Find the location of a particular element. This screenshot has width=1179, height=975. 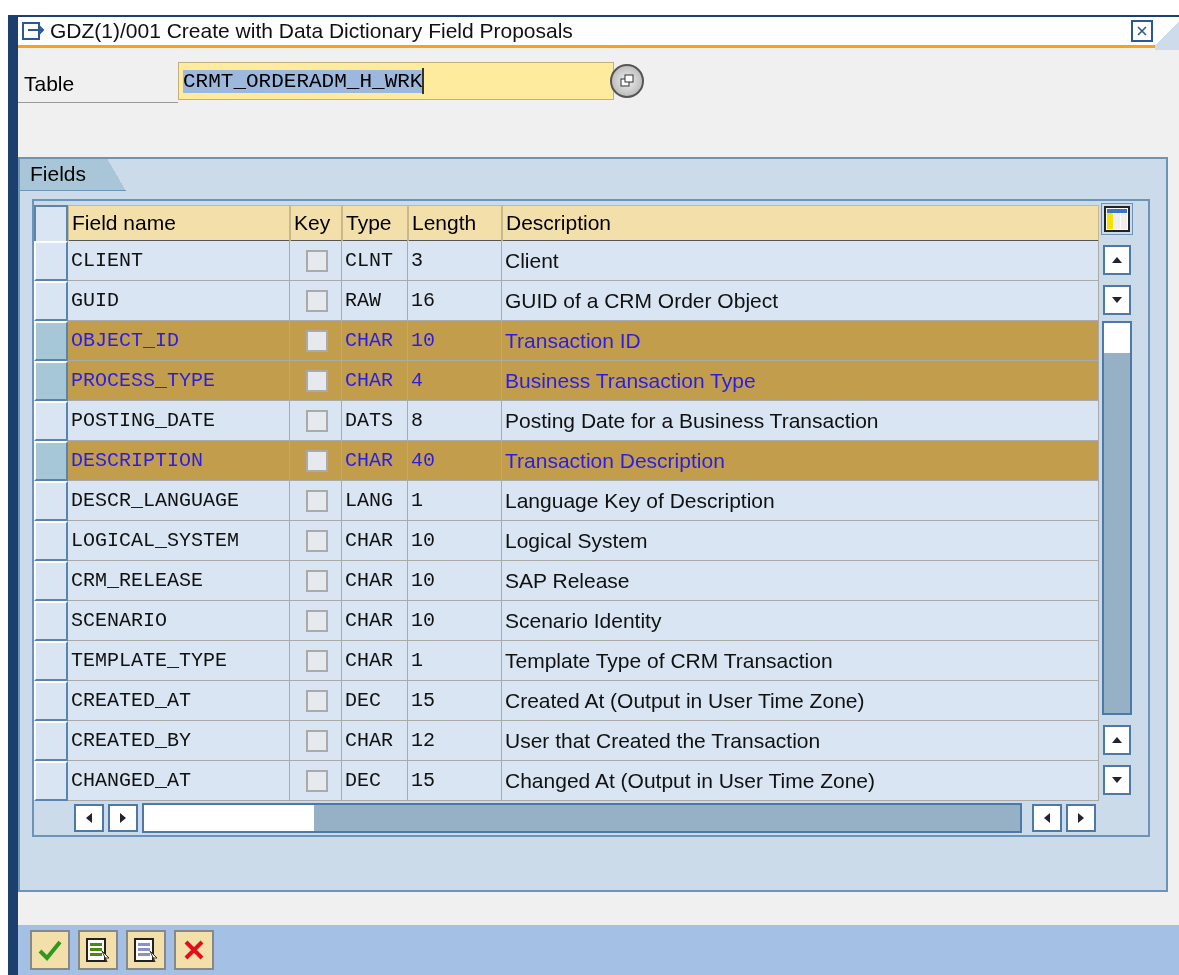

scroll-up-button is located at coordinates (1117, 740).